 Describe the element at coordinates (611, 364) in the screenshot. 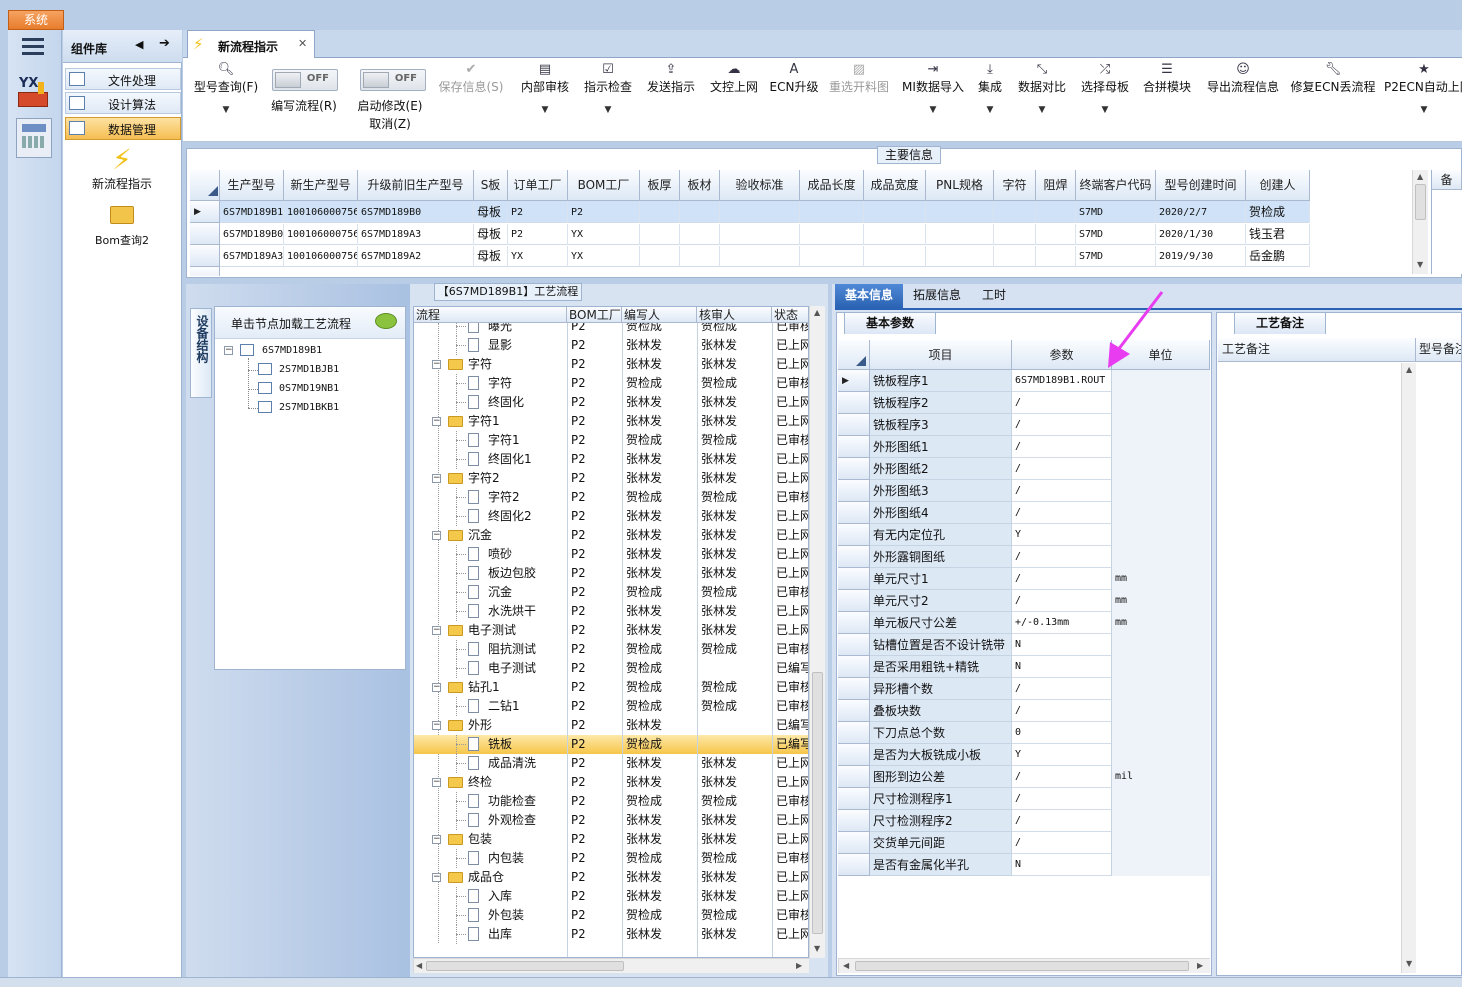

I see `process-row: − 字符 P2 张林发 张林发 已上网` at that location.